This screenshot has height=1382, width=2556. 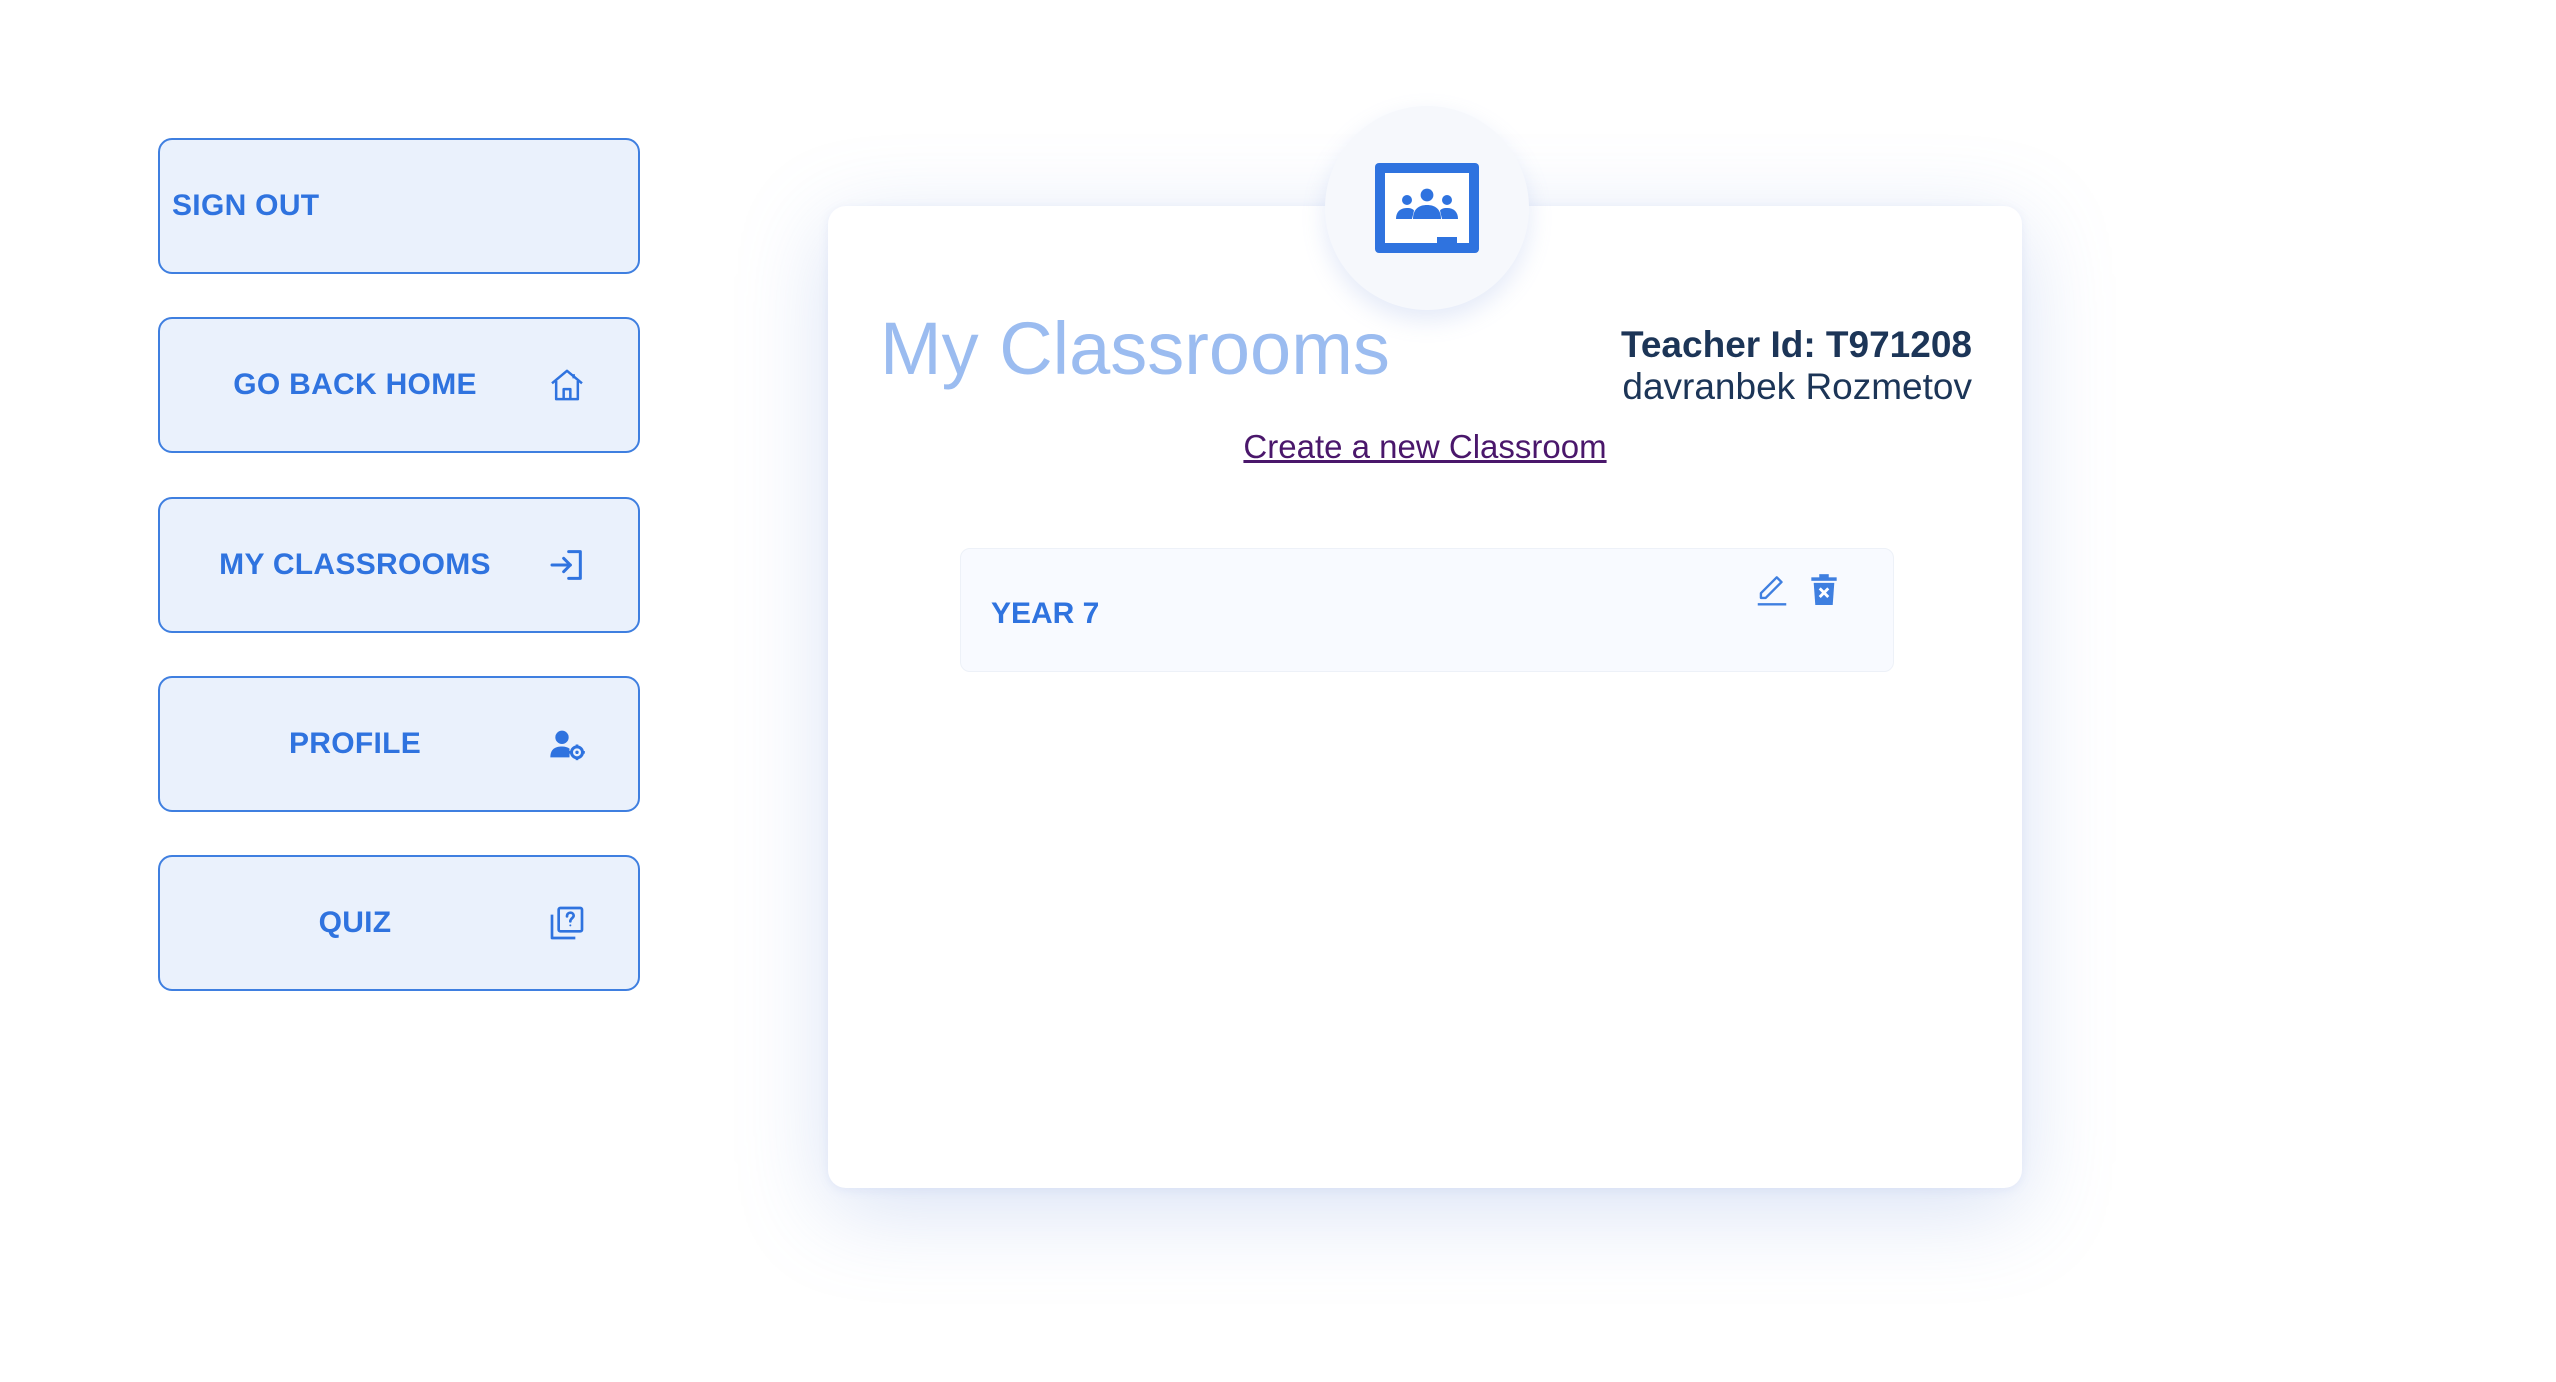 I want to click on page-title: My Classrooms, so click(x=1135, y=348).